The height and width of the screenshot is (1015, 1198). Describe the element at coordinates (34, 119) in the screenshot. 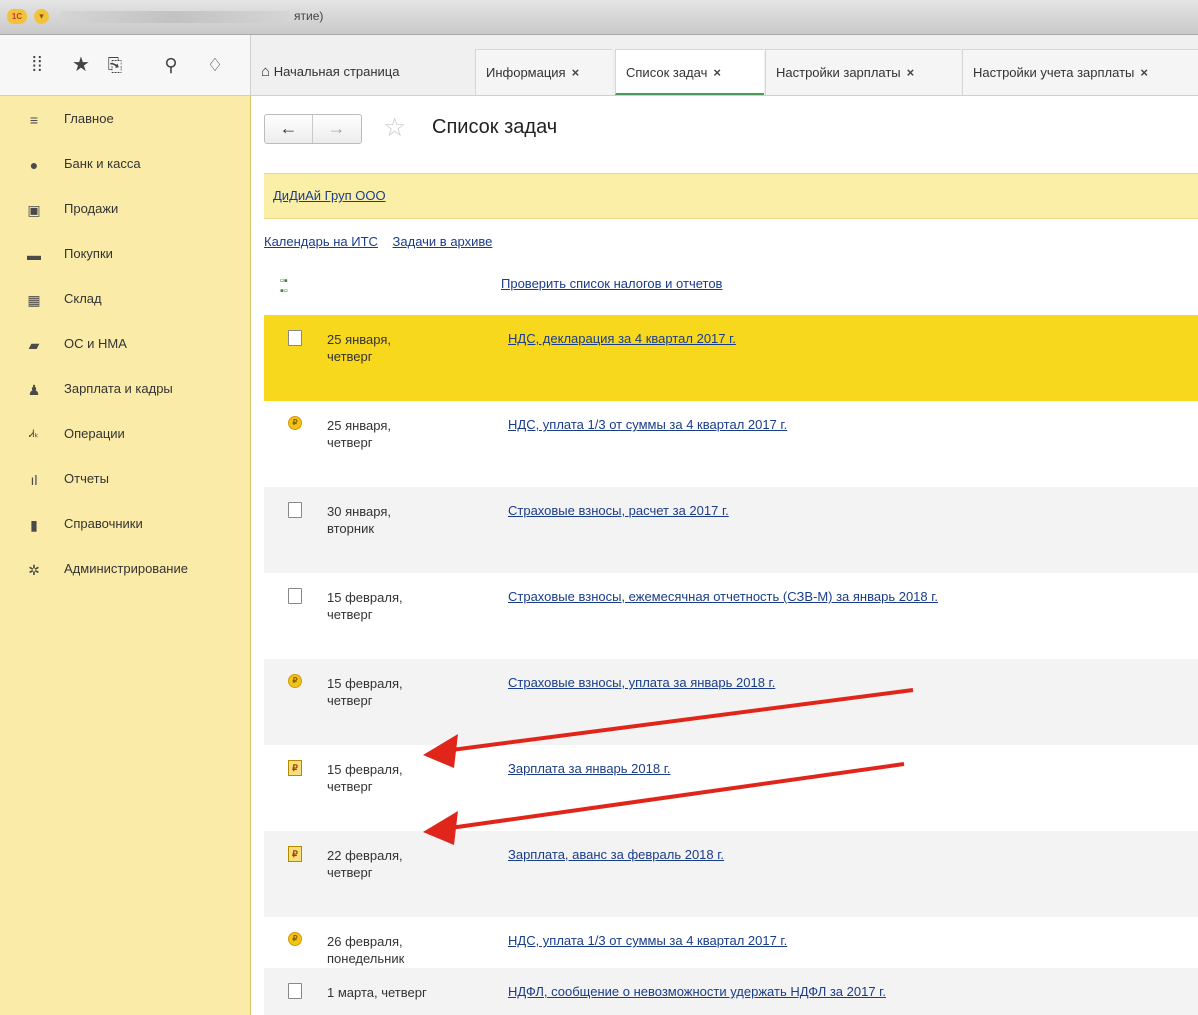

I see `menu-lines-icon: ≡` at that location.